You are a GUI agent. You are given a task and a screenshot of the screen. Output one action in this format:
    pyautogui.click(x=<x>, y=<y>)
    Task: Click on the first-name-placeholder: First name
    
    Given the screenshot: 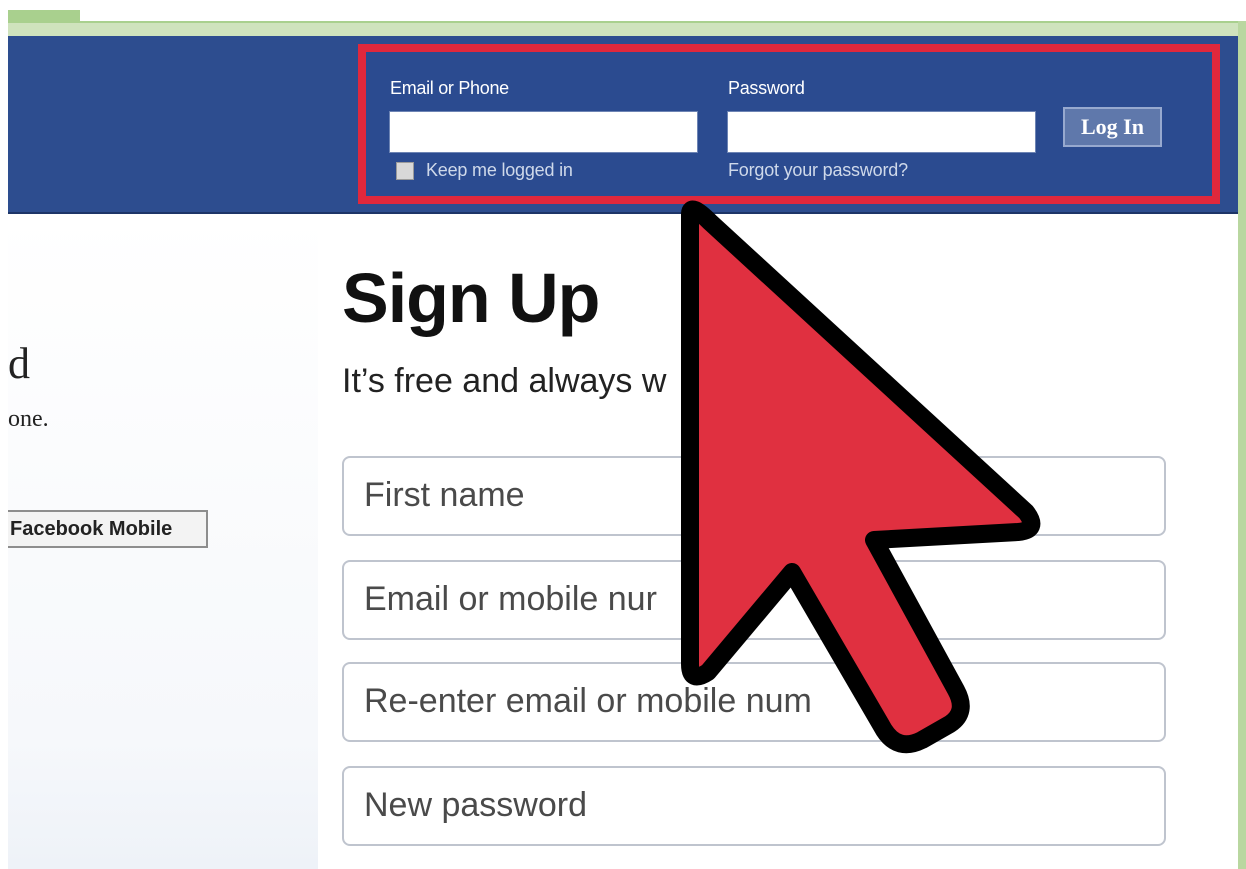 What is the action you would take?
    pyautogui.click(x=444, y=495)
    